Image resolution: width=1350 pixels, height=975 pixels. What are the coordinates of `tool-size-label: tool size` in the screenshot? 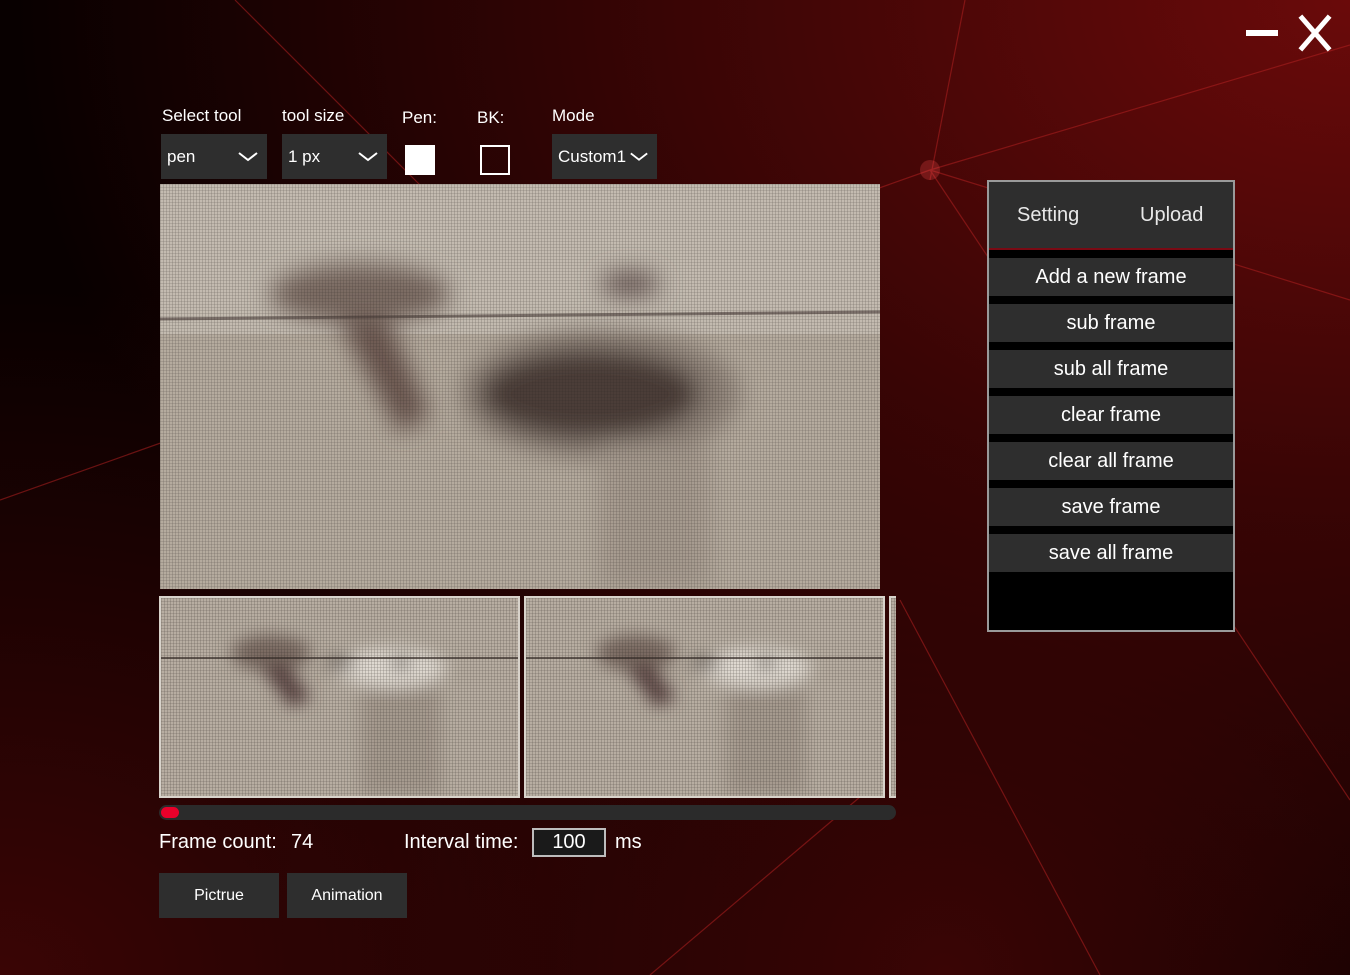 It's located at (313, 115).